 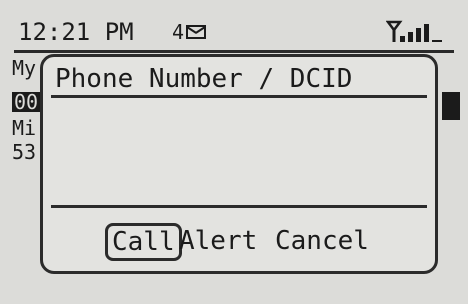 What do you see at coordinates (24, 152) in the screenshot?
I see `background-list-item: 53` at bounding box center [24, 152].